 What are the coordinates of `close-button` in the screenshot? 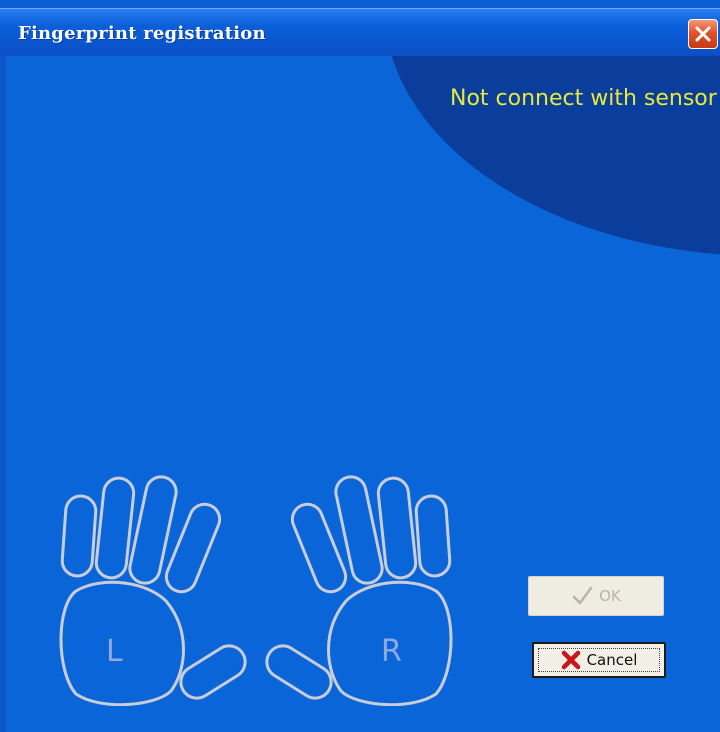 It's located at (703, 34).